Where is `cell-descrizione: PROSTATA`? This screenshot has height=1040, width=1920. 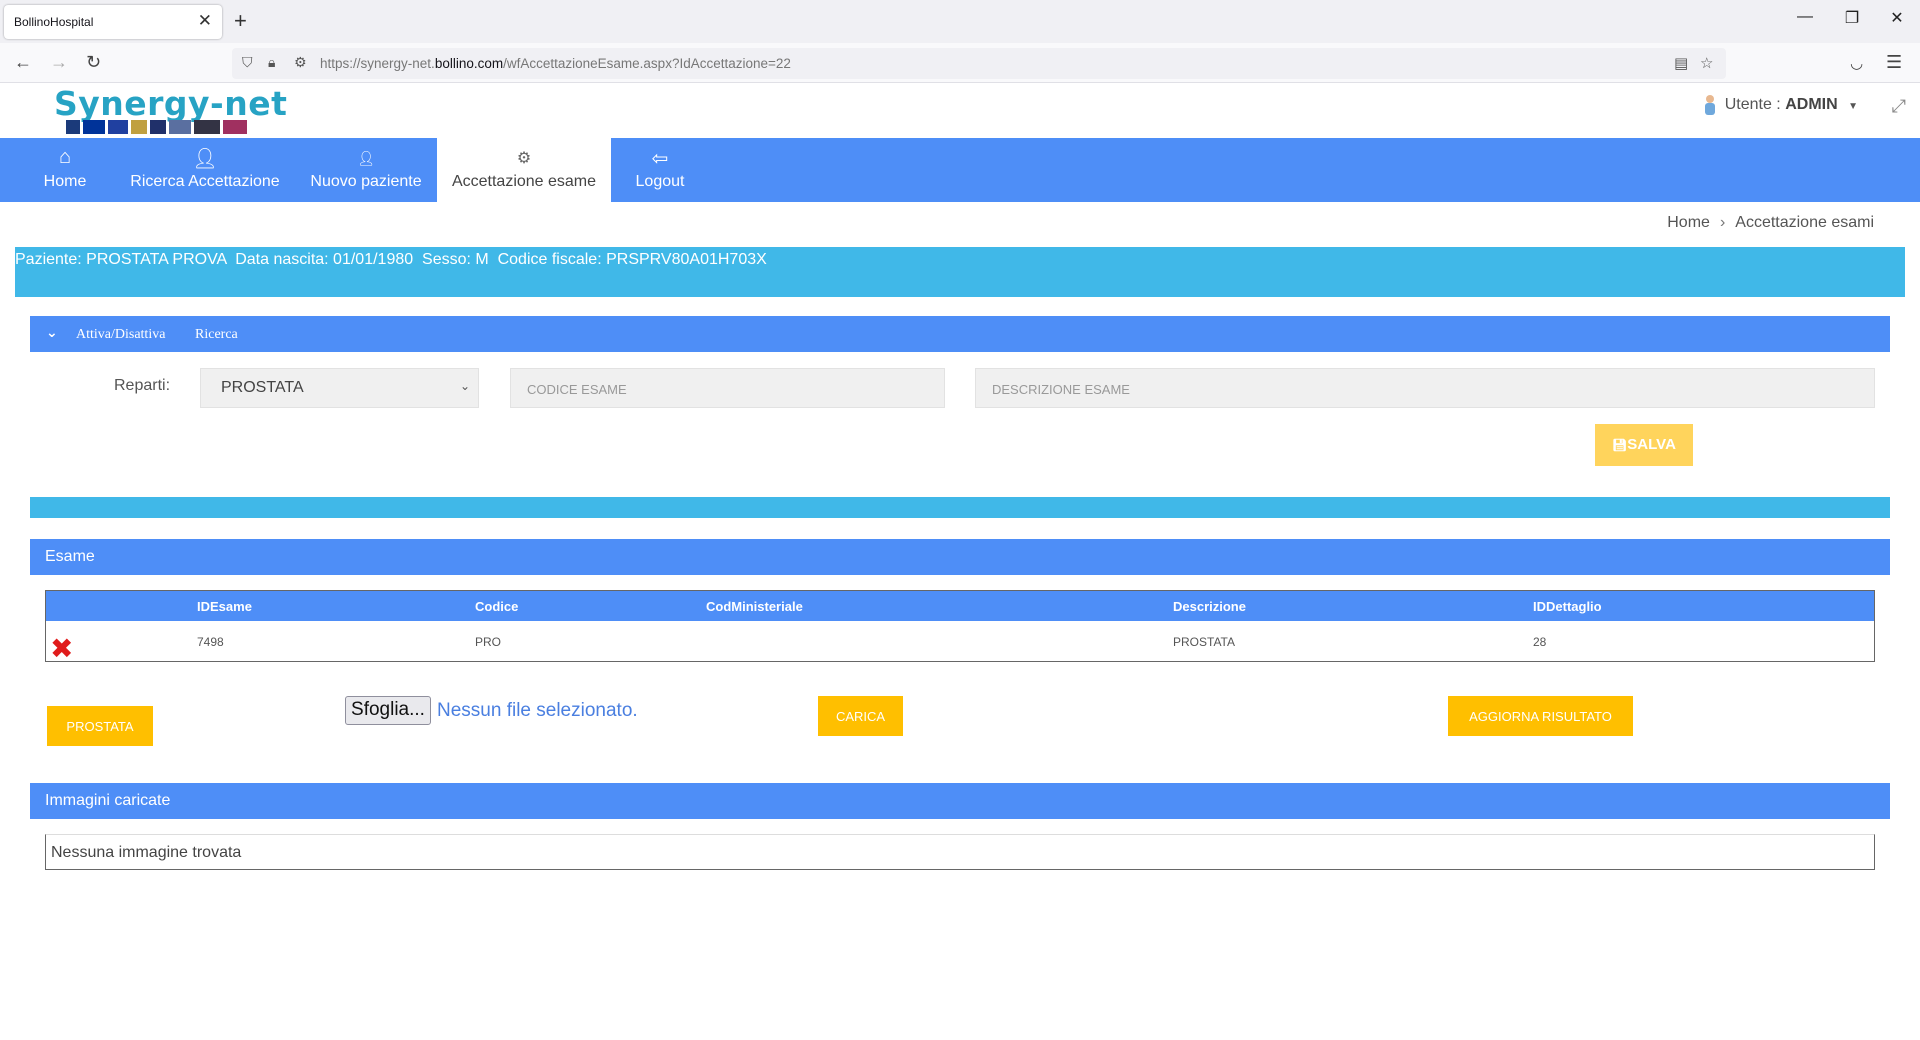
cell-descrizione: PROSTATA is located at coordinates (1204, 642).